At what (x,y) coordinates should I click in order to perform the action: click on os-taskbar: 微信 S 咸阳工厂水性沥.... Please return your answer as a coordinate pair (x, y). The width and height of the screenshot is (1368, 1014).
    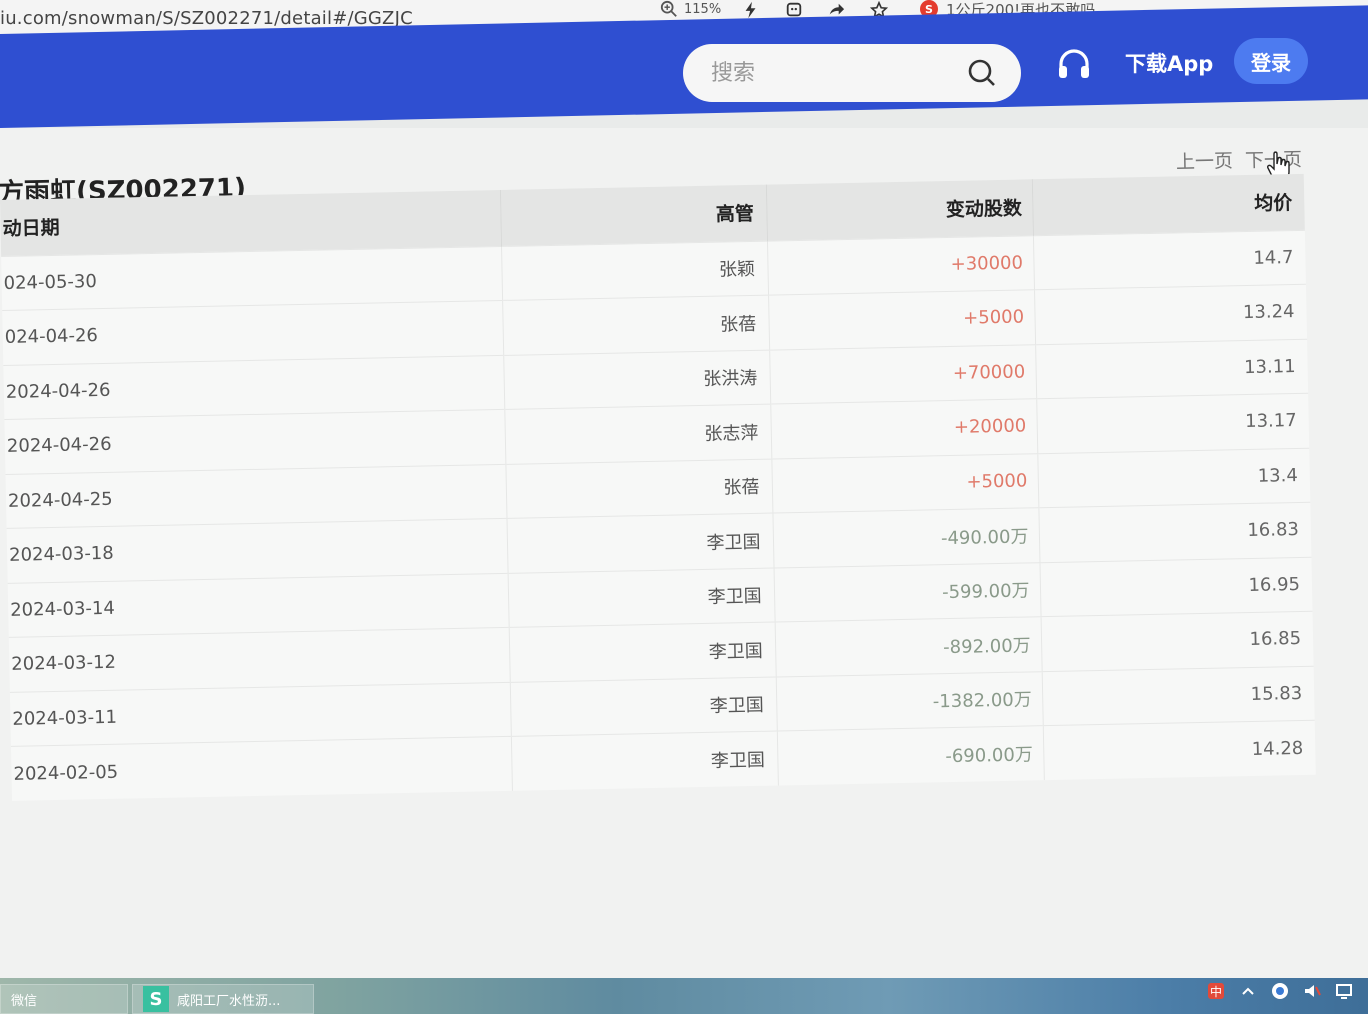
    Looking at the image, I should click on (684, 996).